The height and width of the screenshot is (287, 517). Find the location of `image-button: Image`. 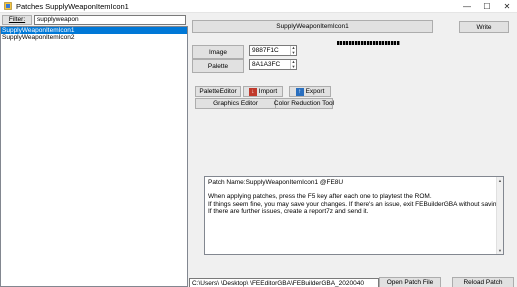

image-button: Image is located at coordinates (218, 52).